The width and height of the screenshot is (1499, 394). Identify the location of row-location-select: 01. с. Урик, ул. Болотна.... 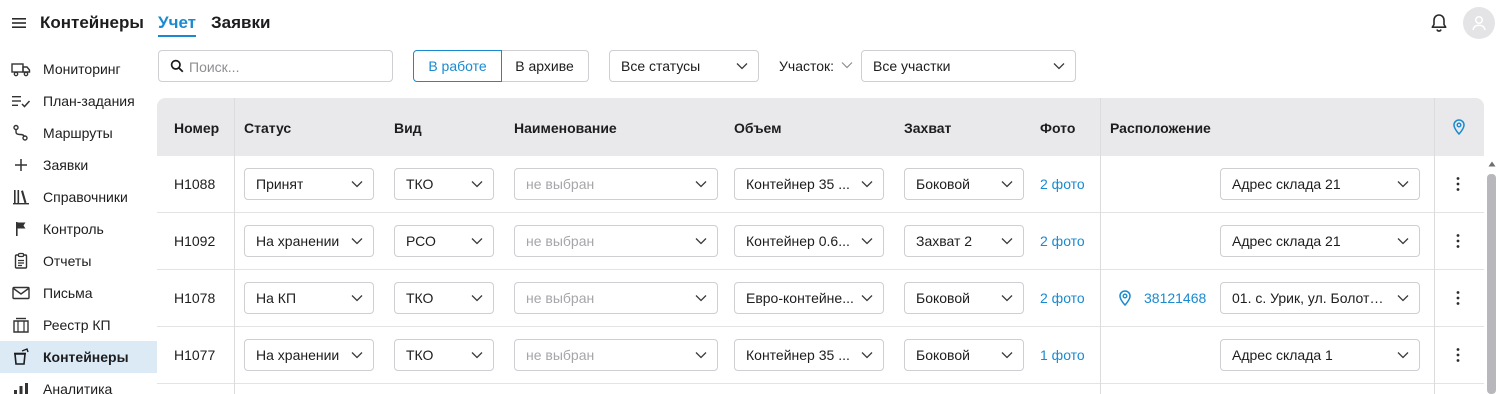
(1320, 298).